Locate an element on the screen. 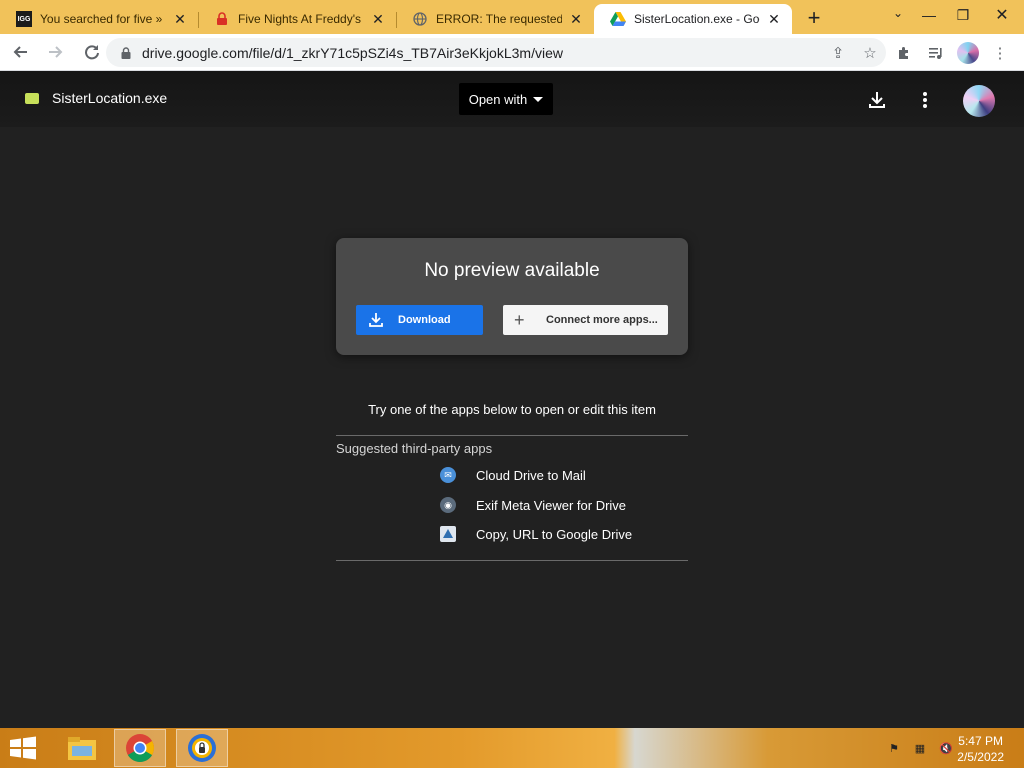 The width and height of the screenshot is (1024, 768). clock-time: 5:47 PM is located at coordinates (980, 741).